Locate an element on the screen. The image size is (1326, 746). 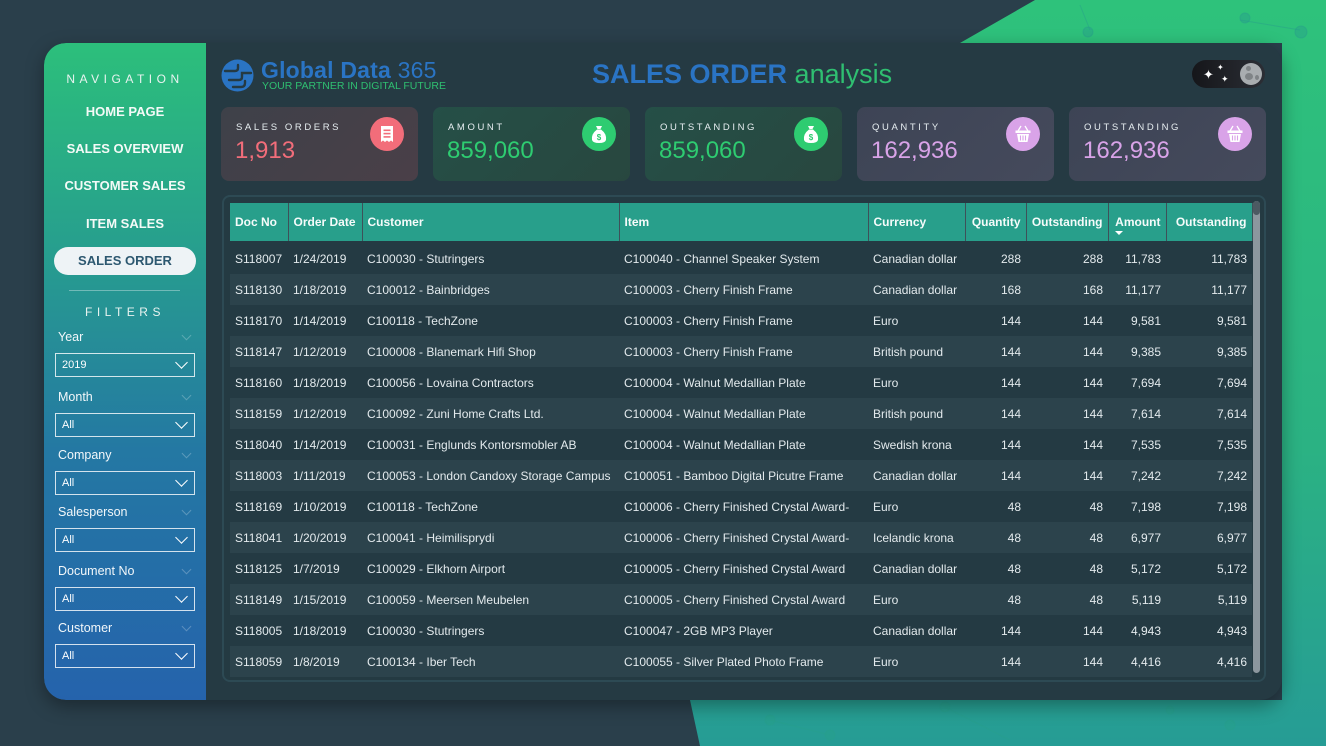
cell-doc-no: S118170 is located at coordinates (259, 320).